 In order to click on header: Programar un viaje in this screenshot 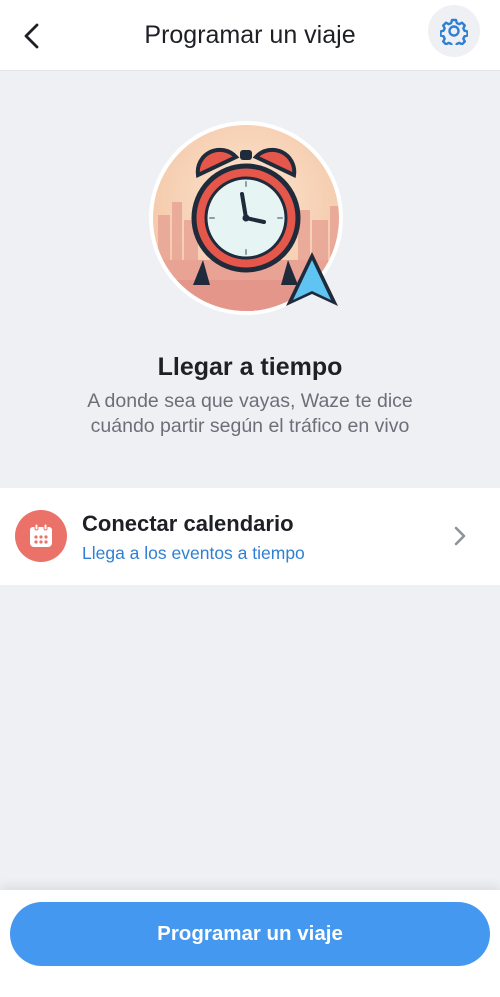, I will do `click(250, 35)`.